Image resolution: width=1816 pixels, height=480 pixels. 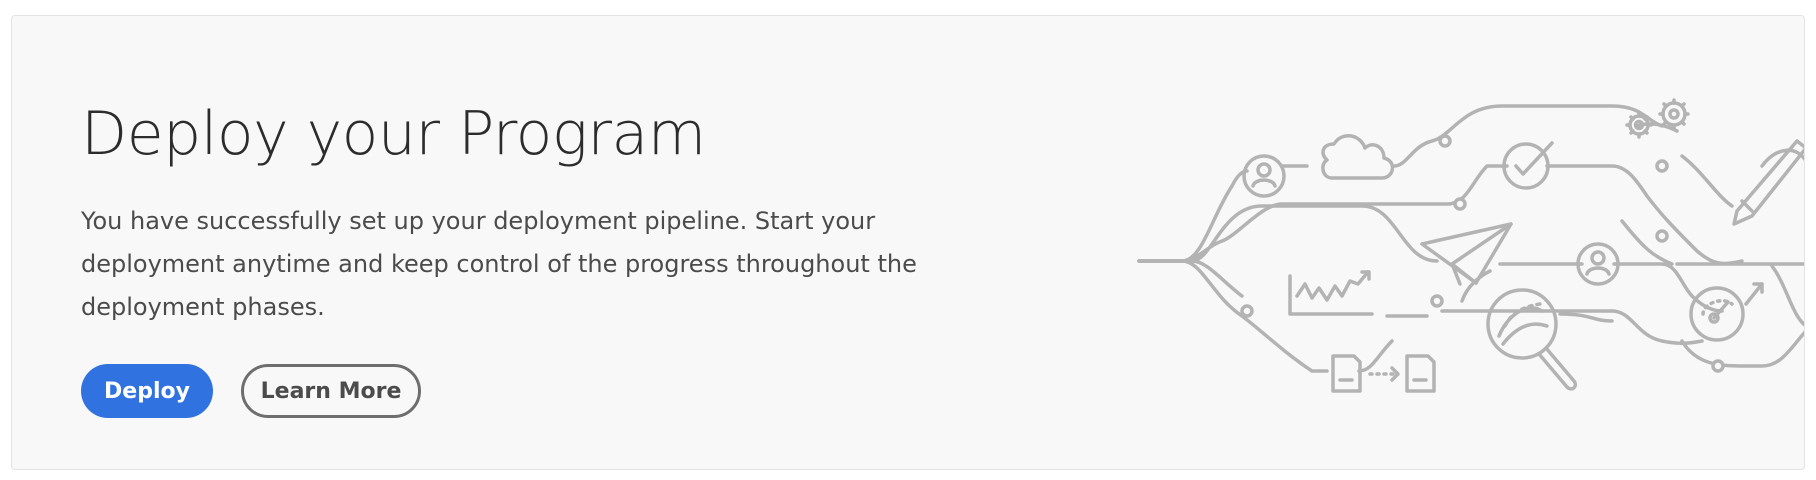 What do you see at coordinates (393, 134) in the screenshot?
I see `page-title: Deploy your Program` at bounding box center [393, 134].